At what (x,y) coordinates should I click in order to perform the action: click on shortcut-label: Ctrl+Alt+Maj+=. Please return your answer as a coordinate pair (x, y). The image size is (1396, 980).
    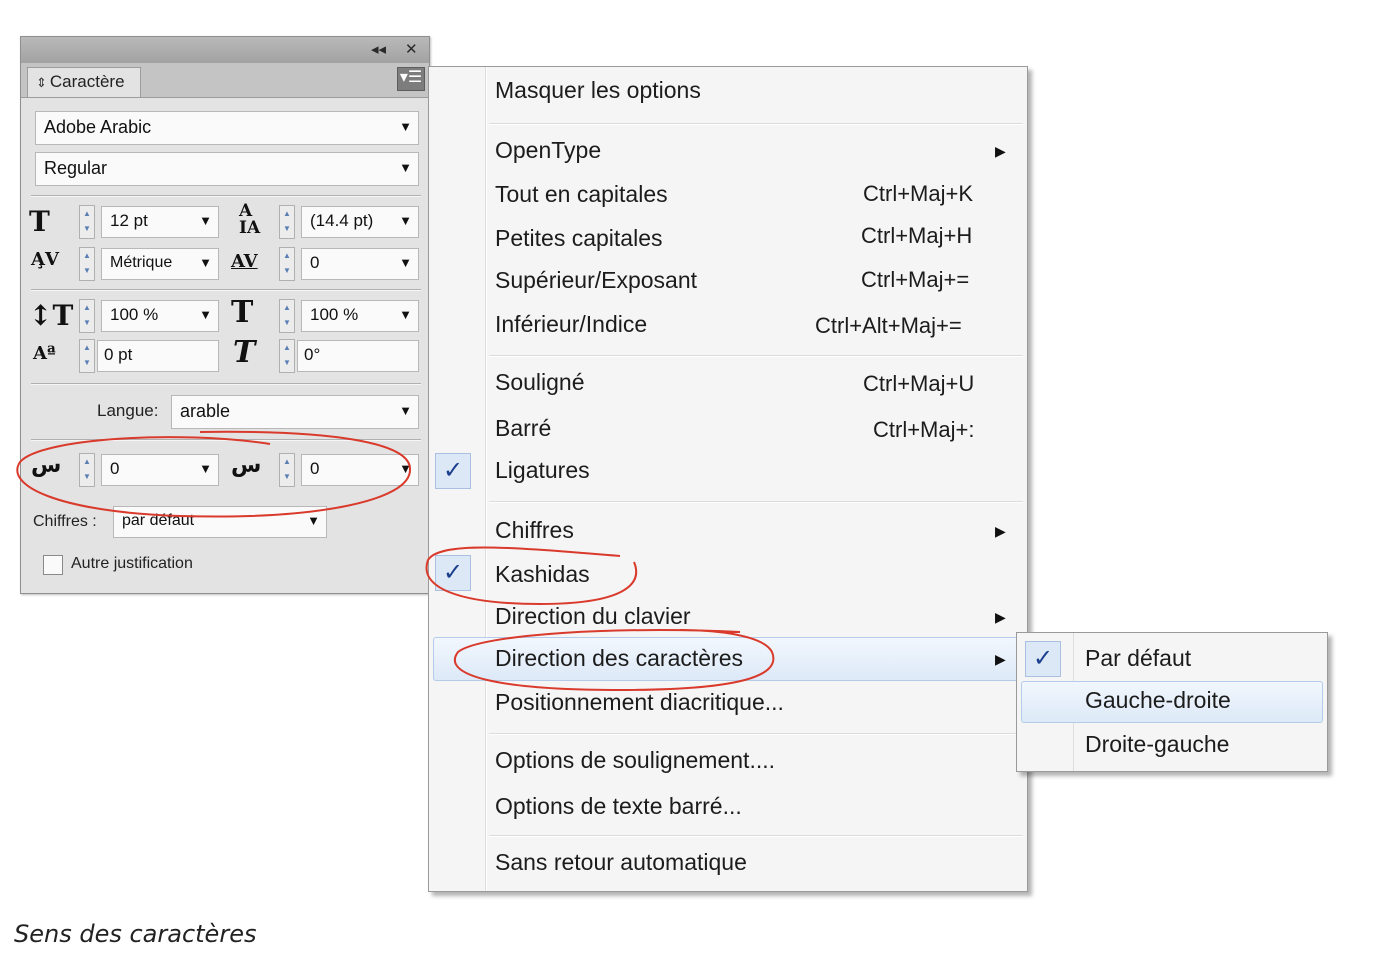
    Looking at the image, I should click on (888, 325).